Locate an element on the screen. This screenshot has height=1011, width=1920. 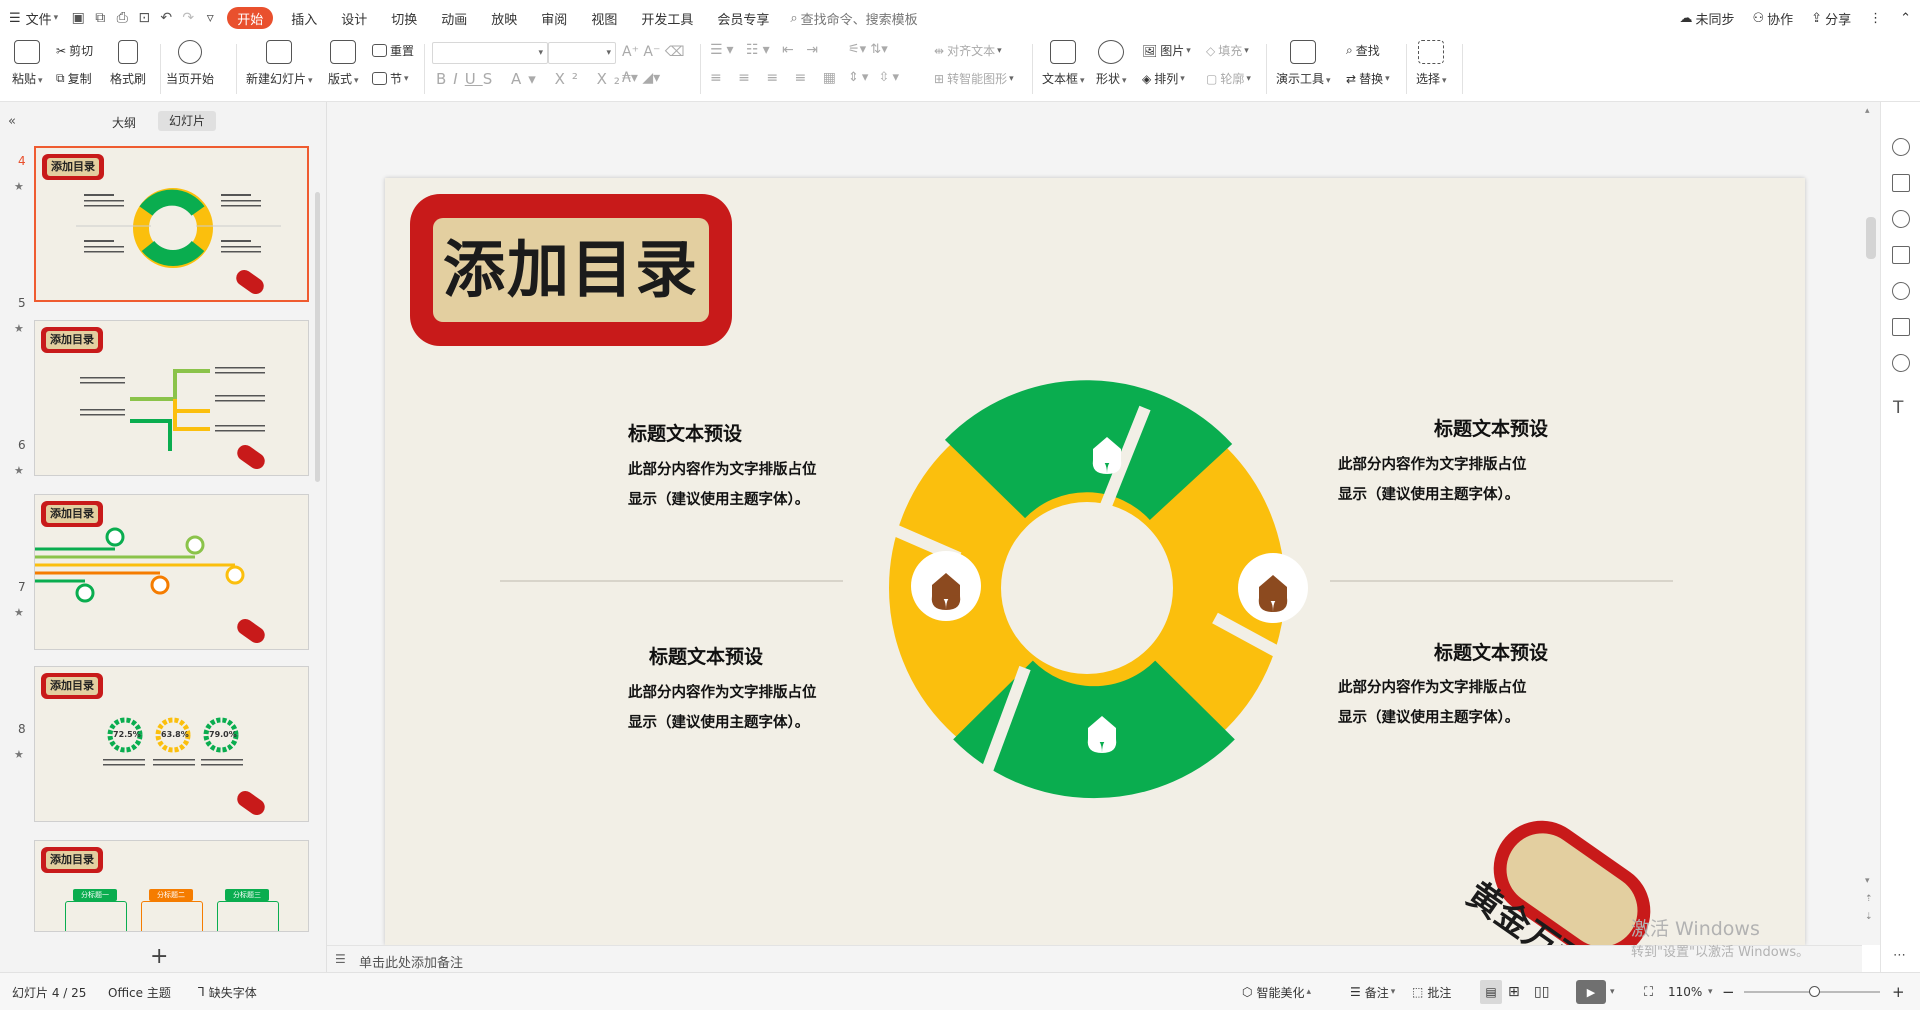
brand-icon is located at coordinates (1901, 363).